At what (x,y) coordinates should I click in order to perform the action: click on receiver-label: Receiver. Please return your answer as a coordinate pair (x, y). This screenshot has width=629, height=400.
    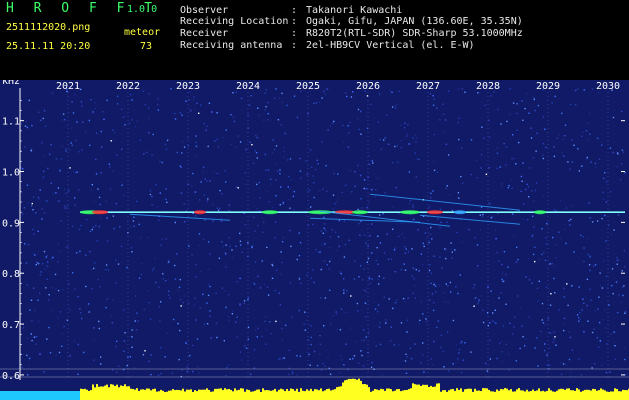
    Looking at the image, I should click on (204, 33).